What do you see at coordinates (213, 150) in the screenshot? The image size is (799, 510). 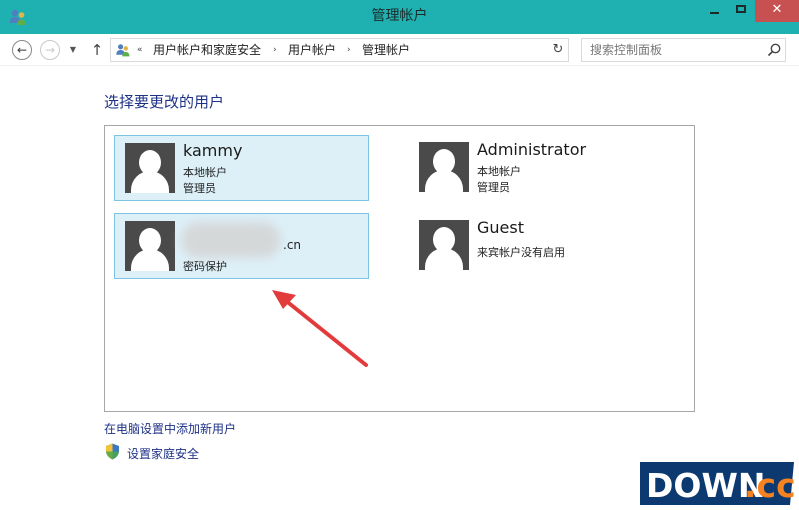 I see `account-name: kammy` at bounding box center [213, 150].